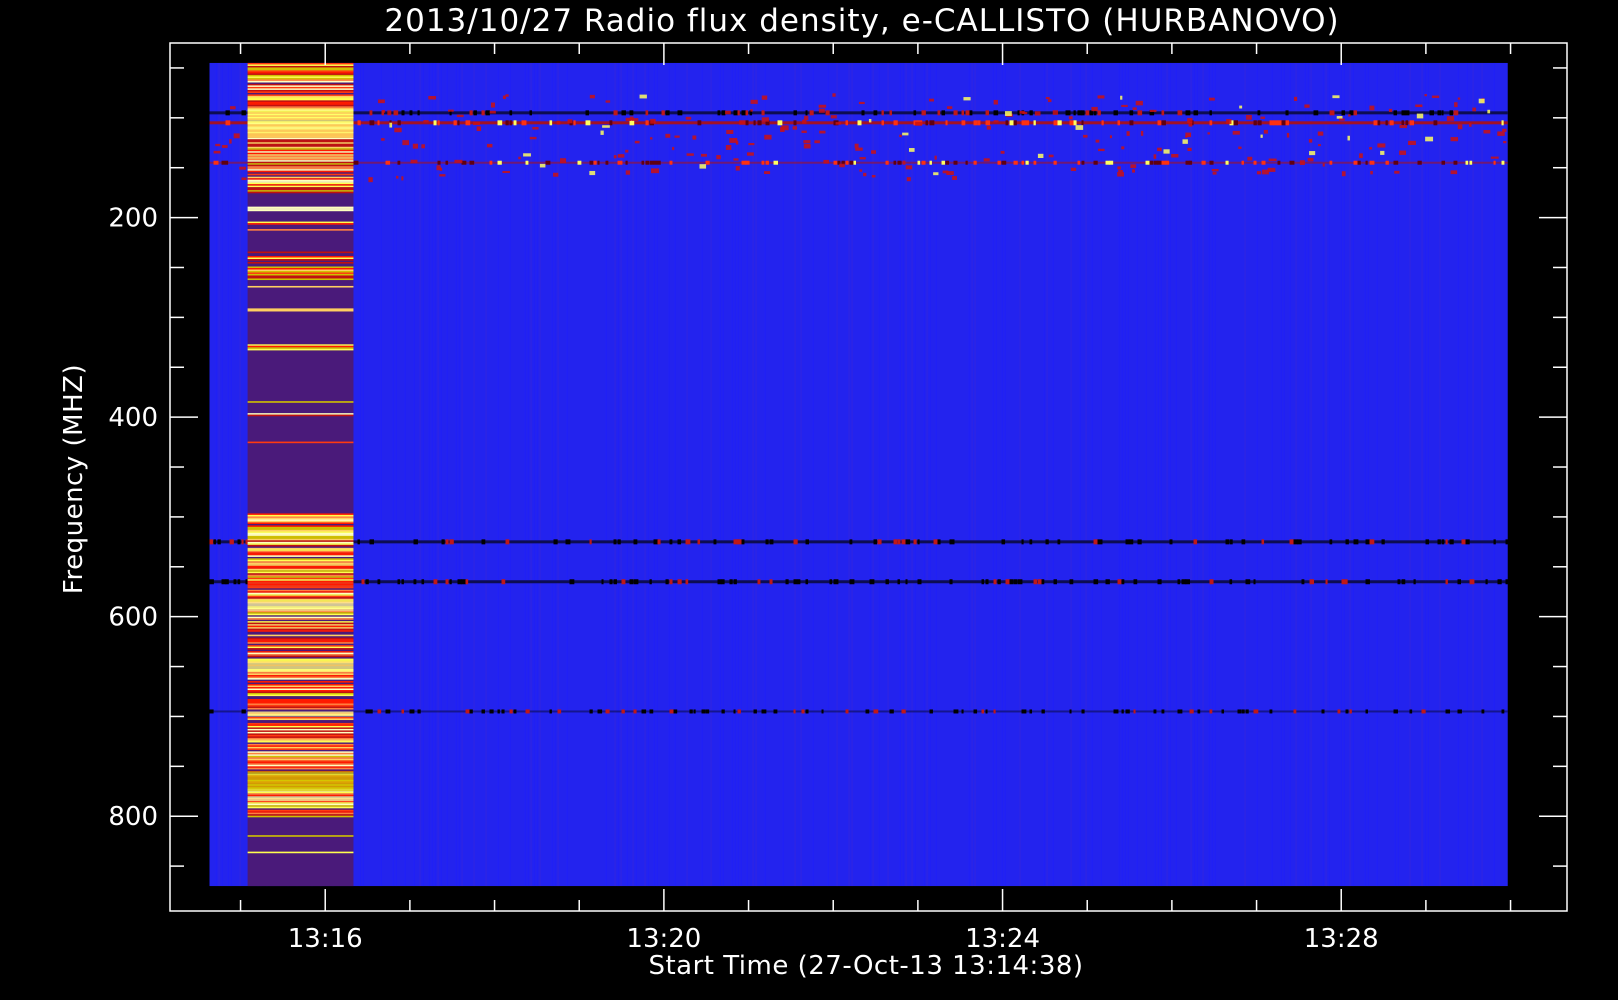 This screenshot has height=1000, width=1618. I want to click on x-axis-label: Start Time (27-Oct-13 13:14:38), so click(865, 966).